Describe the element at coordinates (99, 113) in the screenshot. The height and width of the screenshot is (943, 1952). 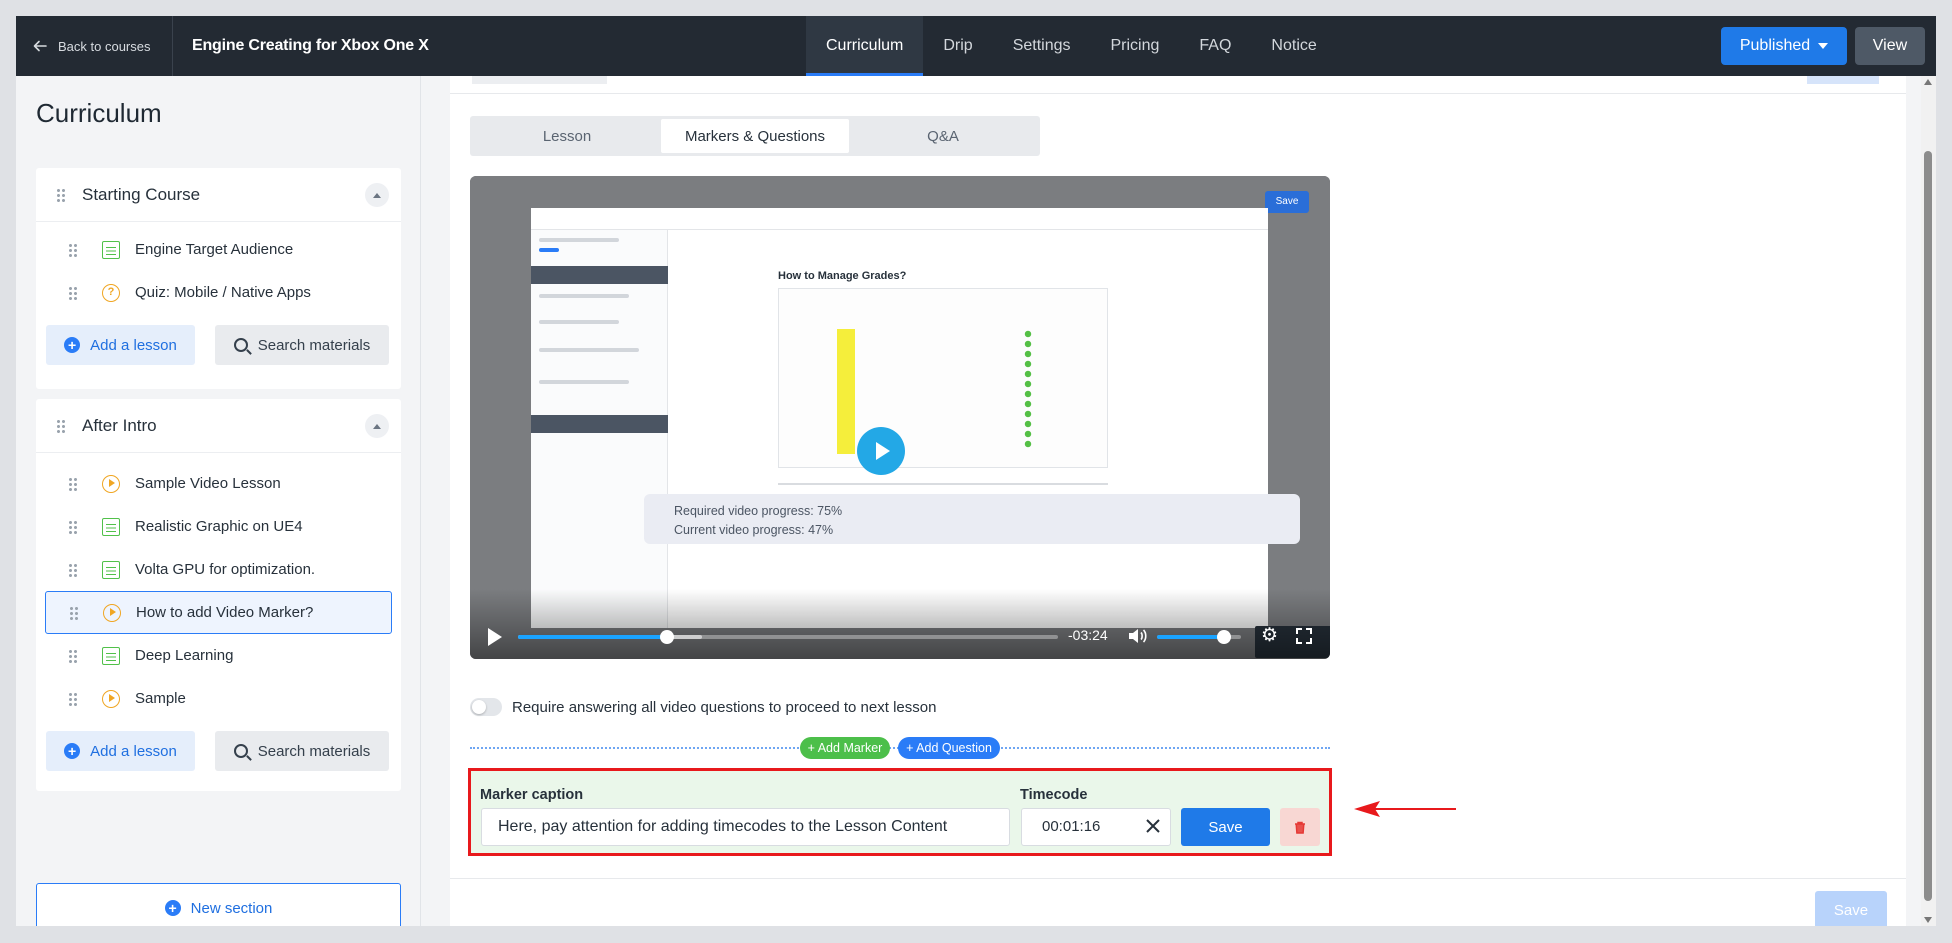
I see `sidebar-title: Curriculum` at that location.